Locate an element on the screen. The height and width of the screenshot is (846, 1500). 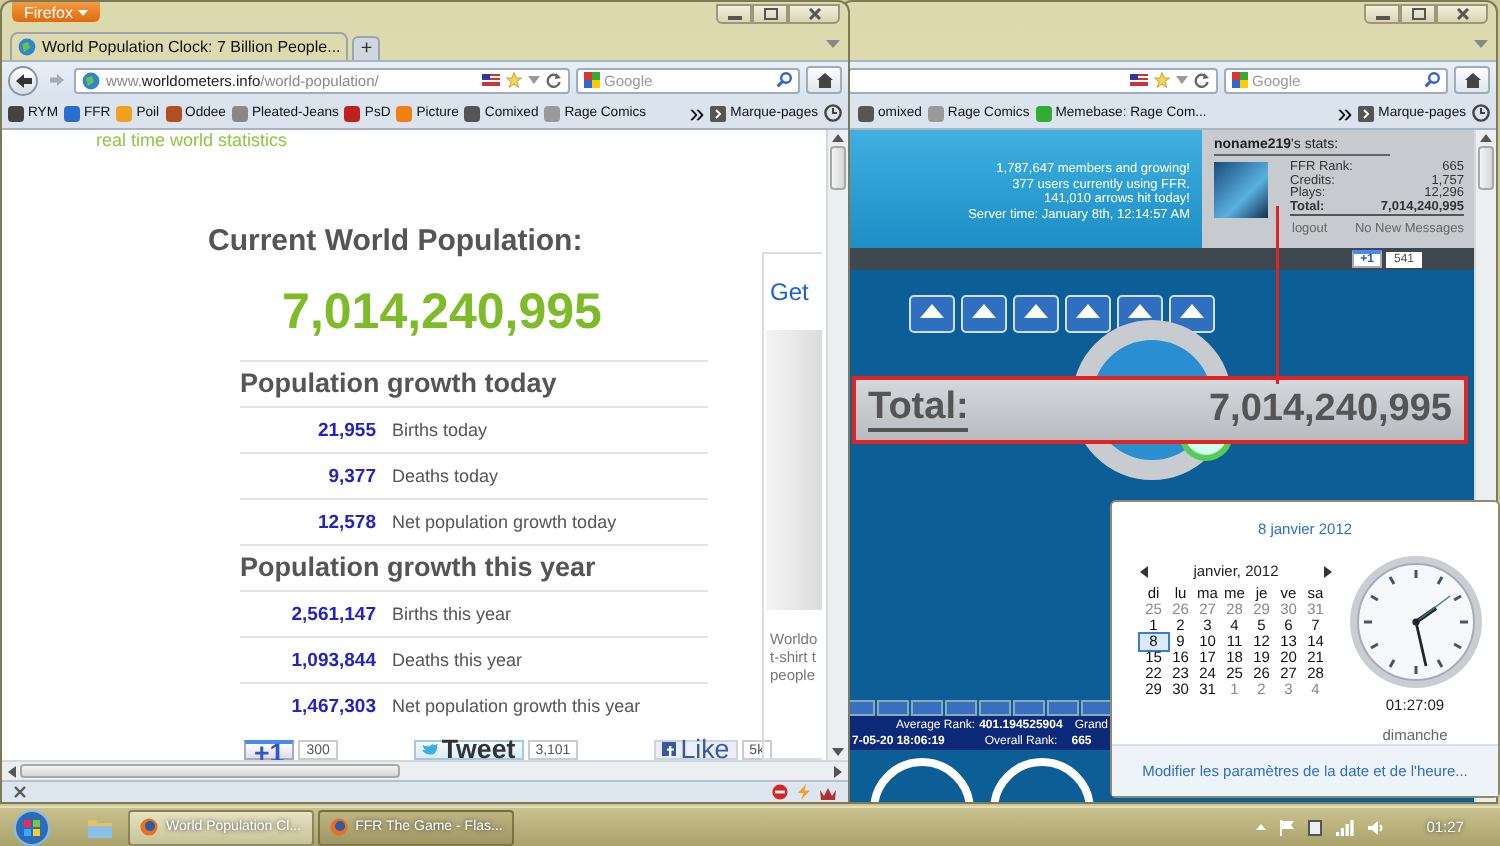
tweet-button: Tweet is located at coordinates (468, 749).